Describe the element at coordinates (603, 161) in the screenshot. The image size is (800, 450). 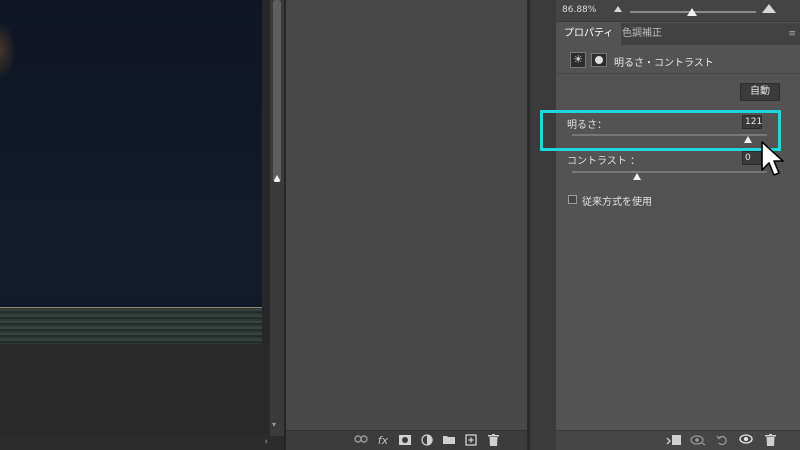
I see `contrast-label: コントラスト ：` at that location.